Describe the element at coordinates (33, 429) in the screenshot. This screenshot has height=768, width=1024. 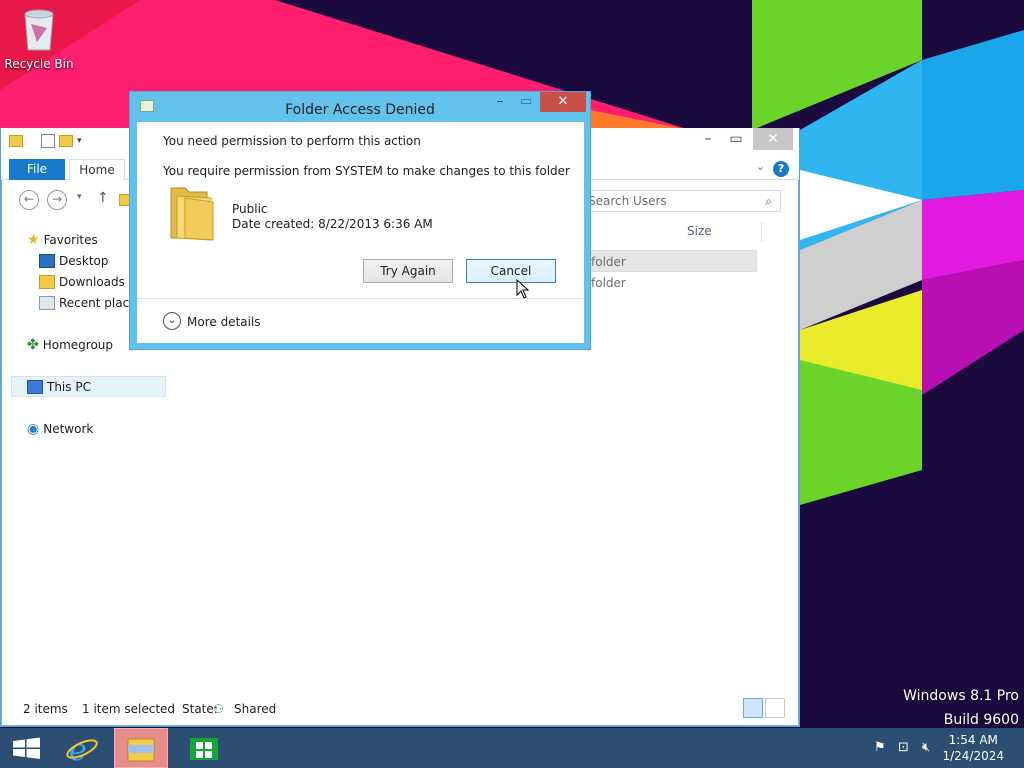
I see `network-icon: ◉` at that location.